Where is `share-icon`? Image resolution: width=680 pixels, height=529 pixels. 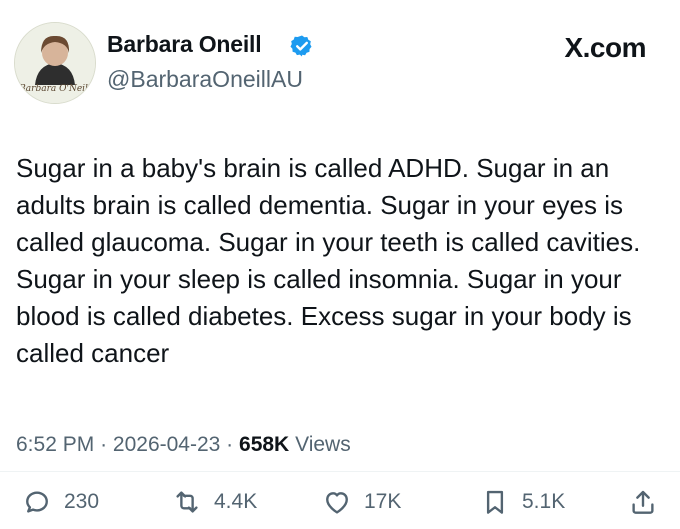
share-icon is located at coordinates (643, 502).